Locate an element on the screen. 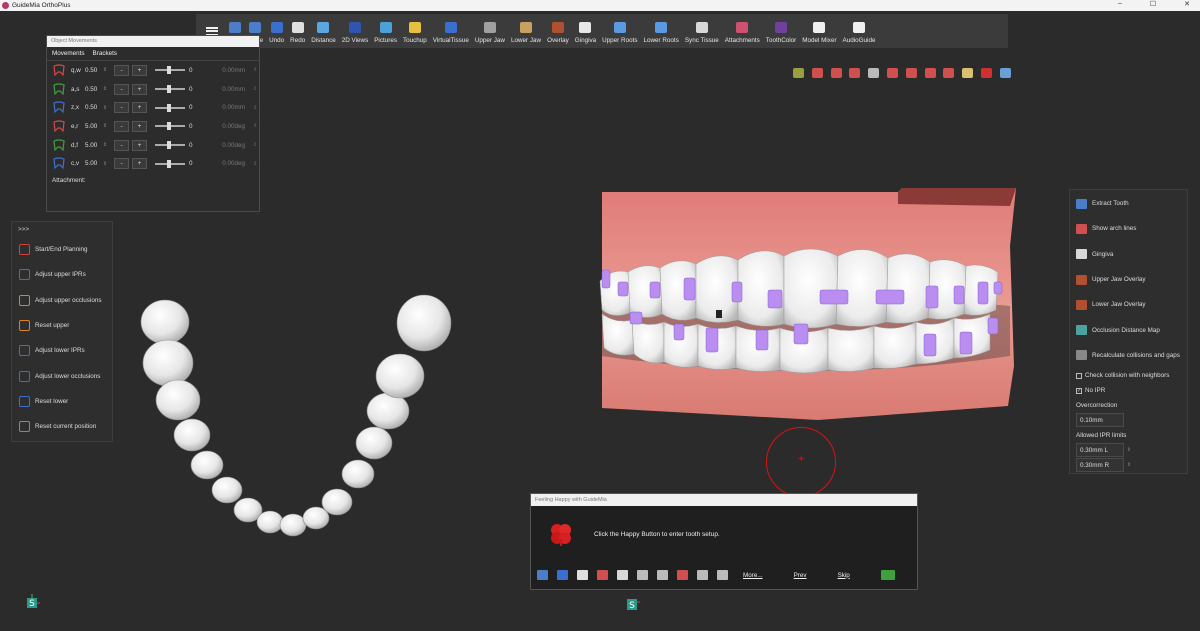 Image resolution: width=1200 pixels, height=631 pixels. lower-arch-model is located at coordinates (300, 420).